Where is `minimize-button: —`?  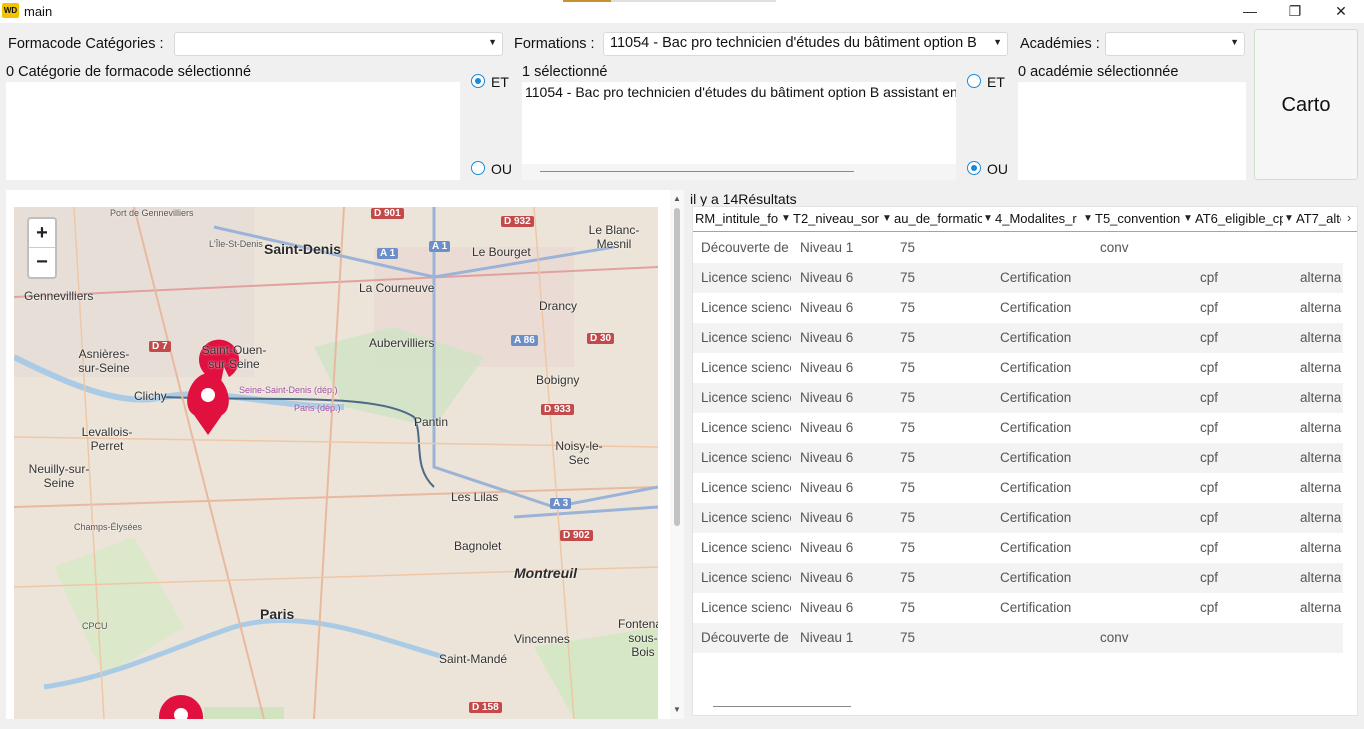 minimize-button: — is located at coordinates (1250, 11).